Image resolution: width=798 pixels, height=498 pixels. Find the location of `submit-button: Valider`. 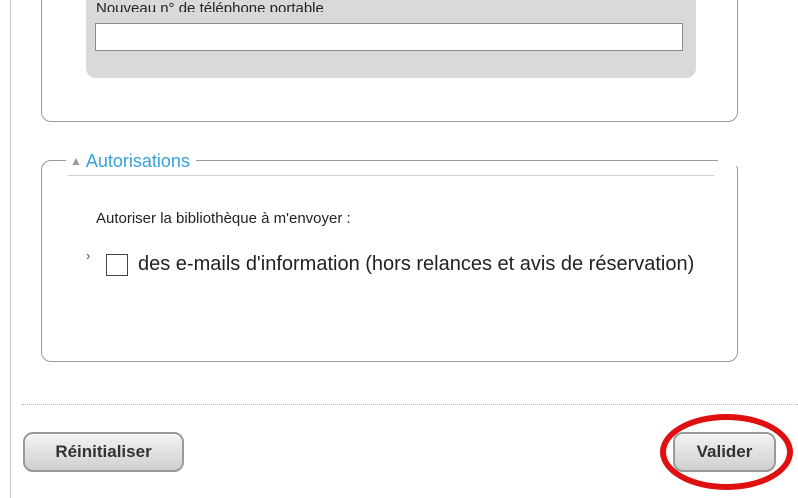

submit-button: Valider is located at coordinates (724, 452).